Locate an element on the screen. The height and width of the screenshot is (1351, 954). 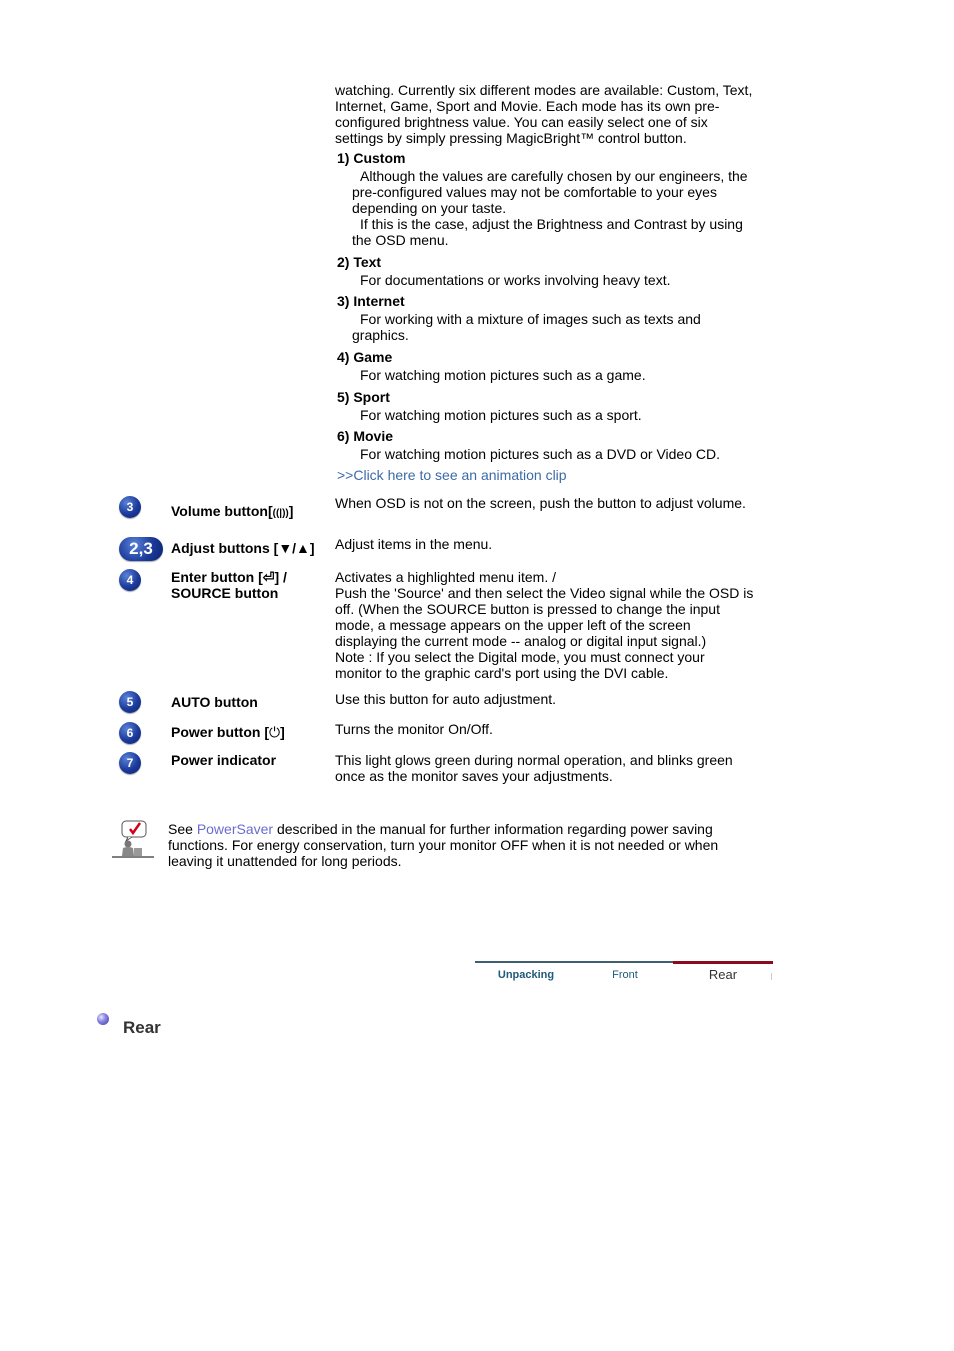
mode-title: 2) Text is located at coordinates (359, 262).